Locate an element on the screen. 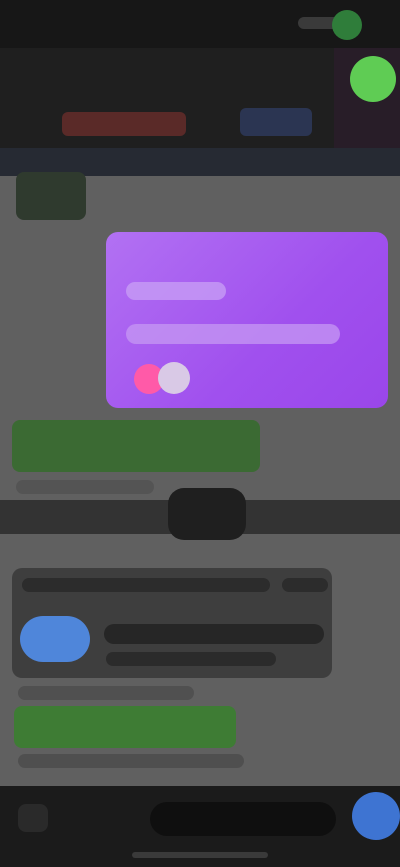 The width and height of the screenshot is (400, 867). tag-red is located at coordinates (124, 124).